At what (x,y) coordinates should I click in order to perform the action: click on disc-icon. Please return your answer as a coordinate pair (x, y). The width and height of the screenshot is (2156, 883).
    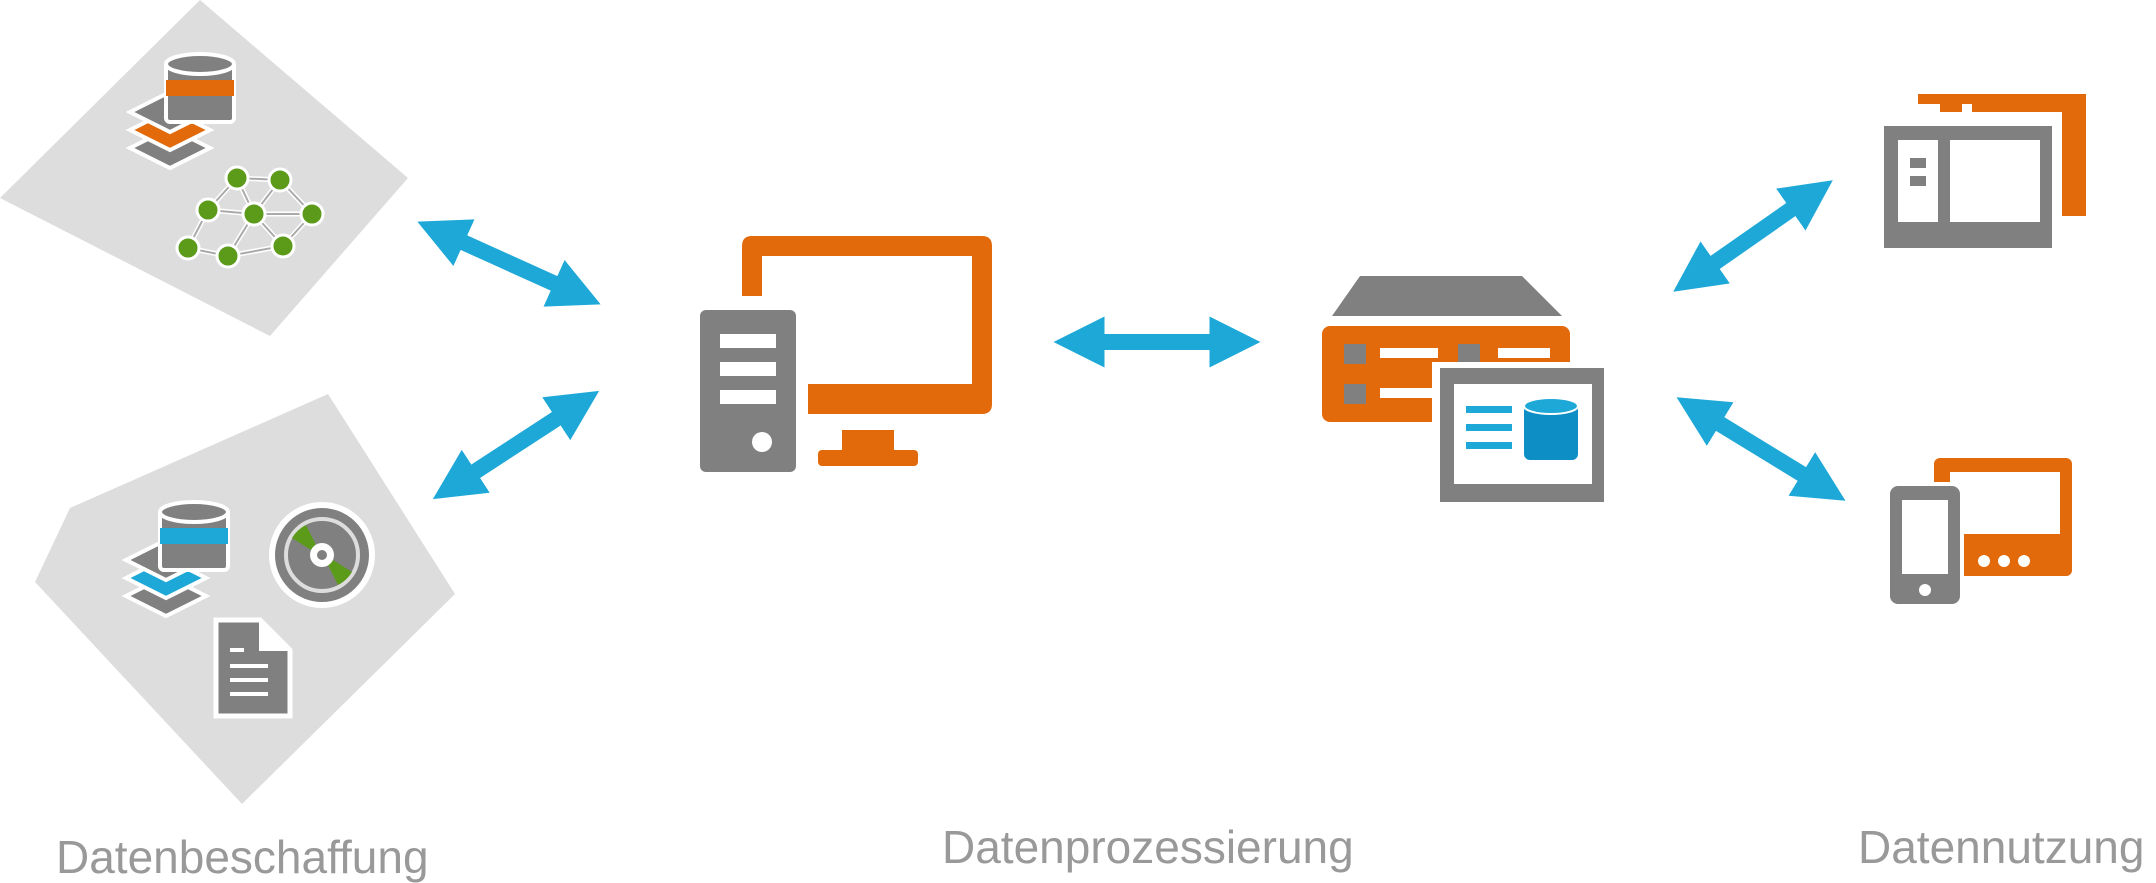
    Looking at the image, I should click on (322, 555).